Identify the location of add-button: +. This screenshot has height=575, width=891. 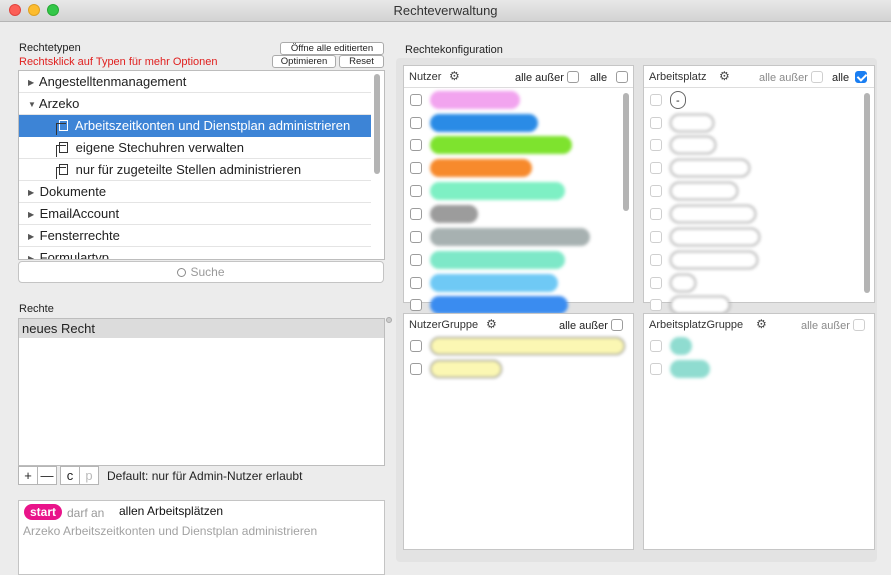
(28, 475).